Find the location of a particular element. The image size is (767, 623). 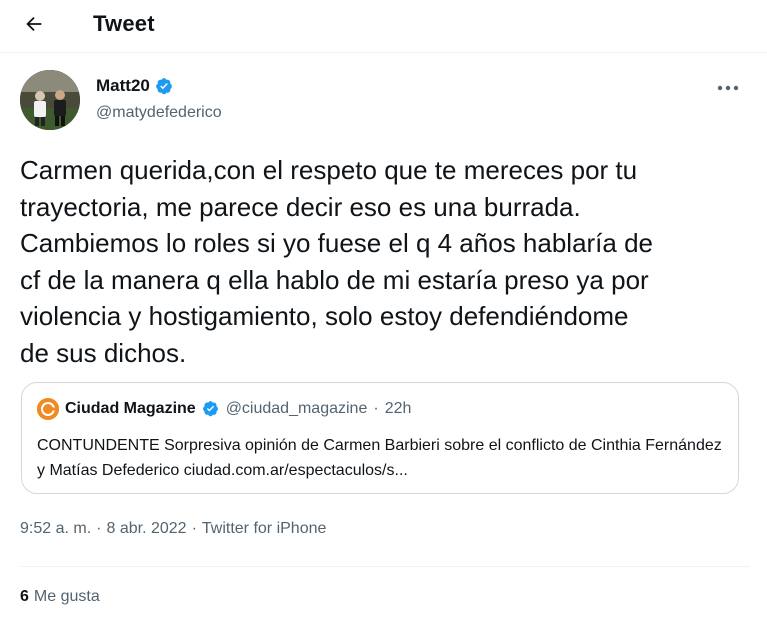

author-name: Matt20 is located at coordinates (123, 85).